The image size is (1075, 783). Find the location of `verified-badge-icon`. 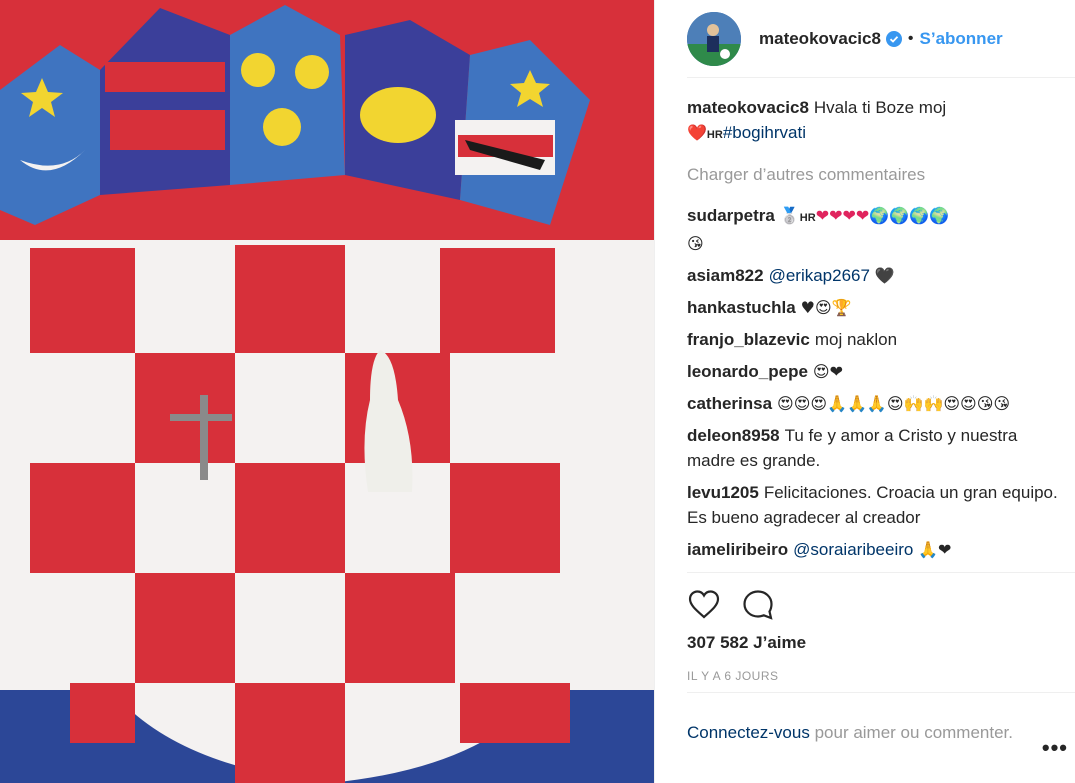

verified-badge-icon is located at coordinates (893, 38).